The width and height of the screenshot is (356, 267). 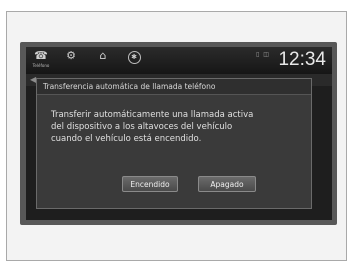 I want to click on fm-icon: ⌂, so click(x=103, y=55).